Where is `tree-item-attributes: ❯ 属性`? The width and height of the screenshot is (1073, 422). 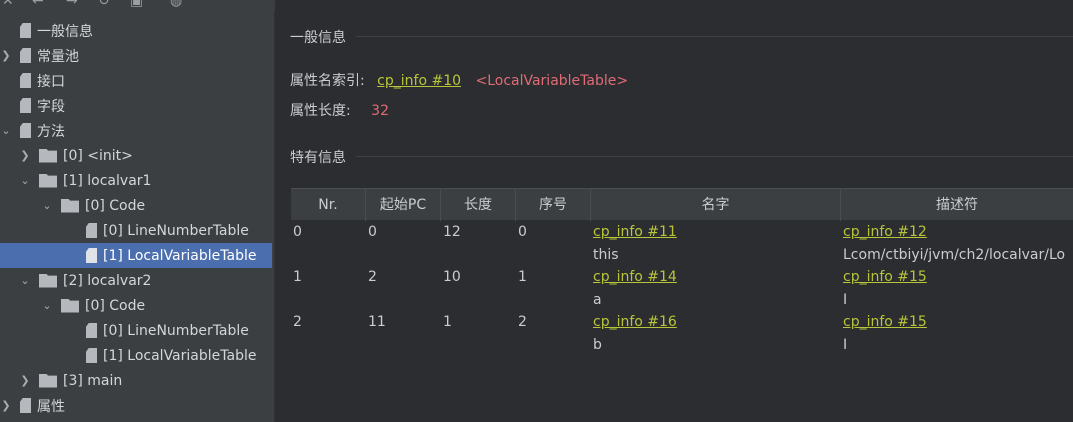
tree-item-attributes: ❯ 属性 is located at coordinates (32, 405).